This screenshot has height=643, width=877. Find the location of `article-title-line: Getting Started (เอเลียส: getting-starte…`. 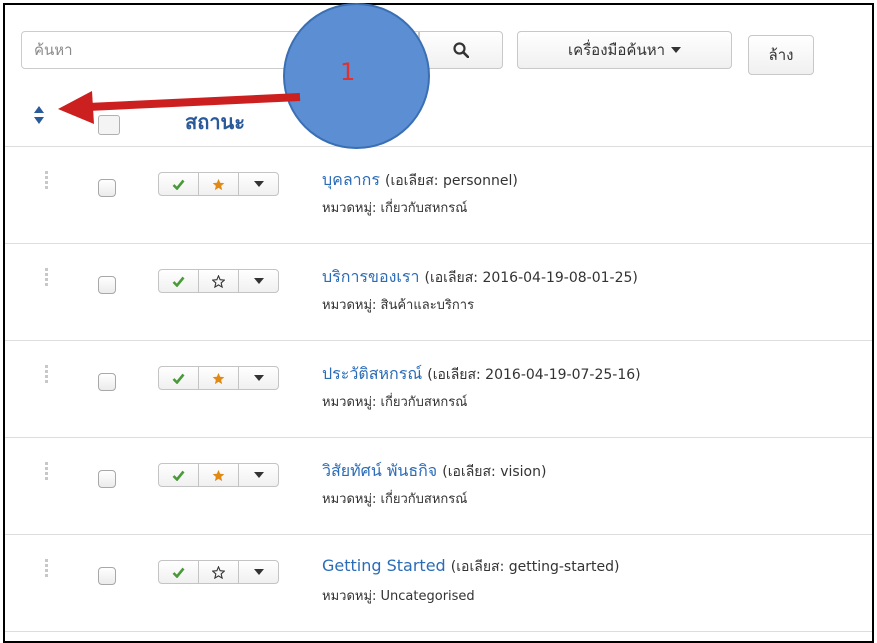

article-title-line: Getting Started (เอเลียส: getting-starte… is located at coordinates (470, 567).